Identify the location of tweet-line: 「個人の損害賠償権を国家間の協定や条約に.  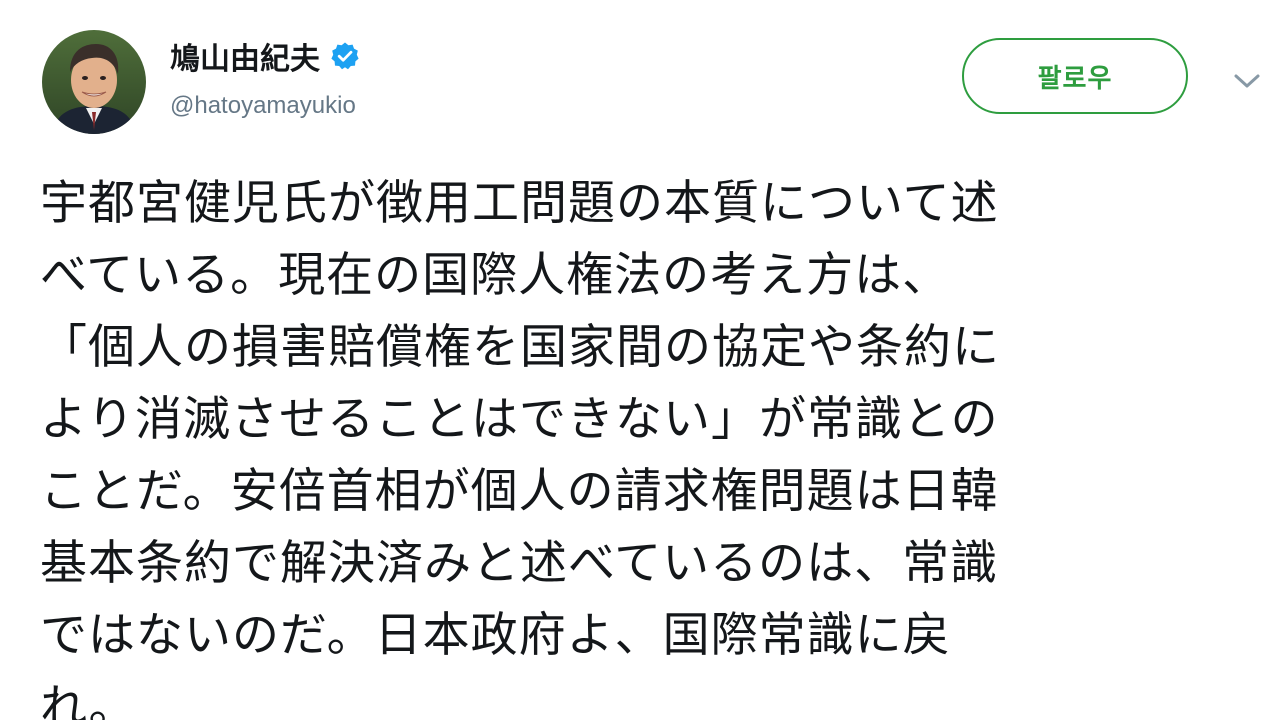
(520, 347).